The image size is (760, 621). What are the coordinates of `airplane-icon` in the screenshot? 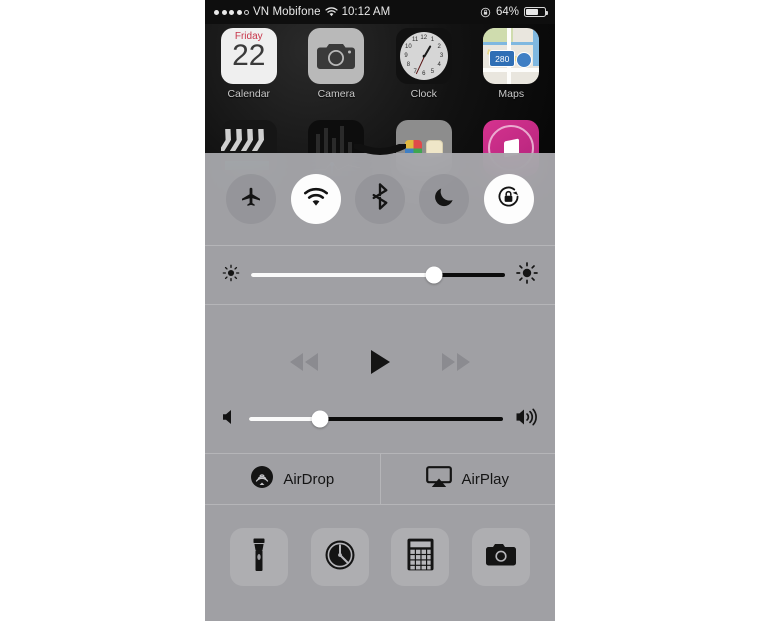 It's located at (251, 199).